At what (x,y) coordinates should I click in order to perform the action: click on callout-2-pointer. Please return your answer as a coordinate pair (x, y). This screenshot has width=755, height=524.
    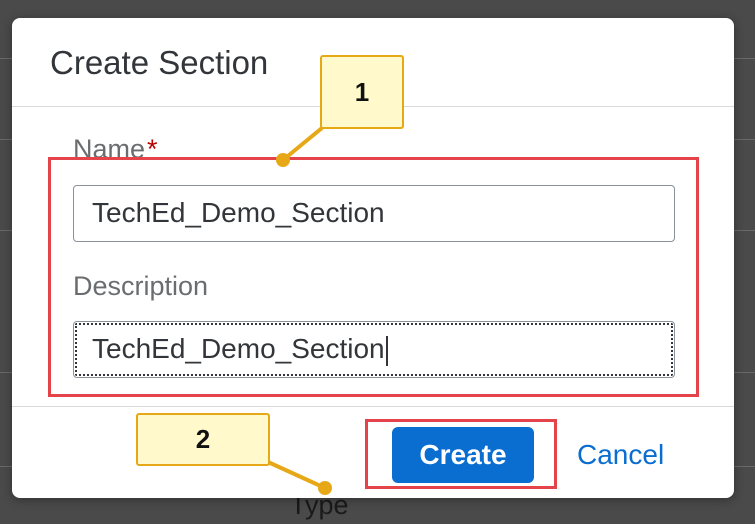
    Looking at the image, I should click on (325, 488).